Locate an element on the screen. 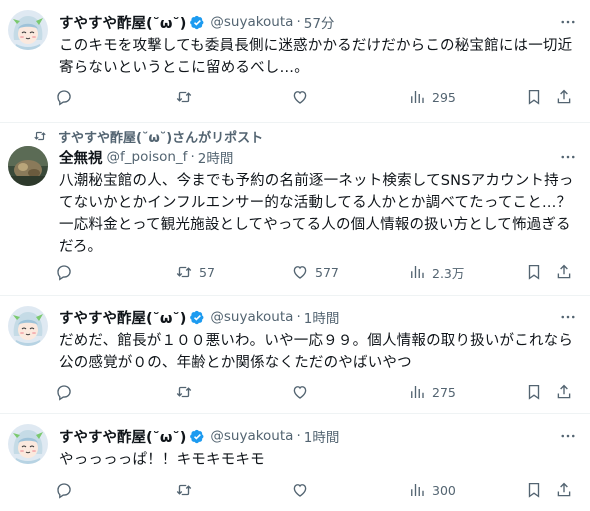 The image size is (590, 511). view-count: 2.3万 is located at coordinates (448, 273).